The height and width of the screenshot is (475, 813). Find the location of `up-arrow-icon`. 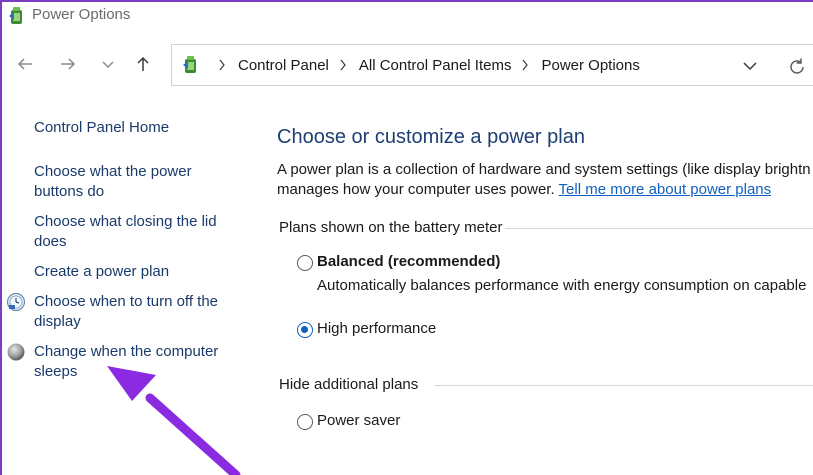

up-arrow-icon is located at coordinates (143, 63).